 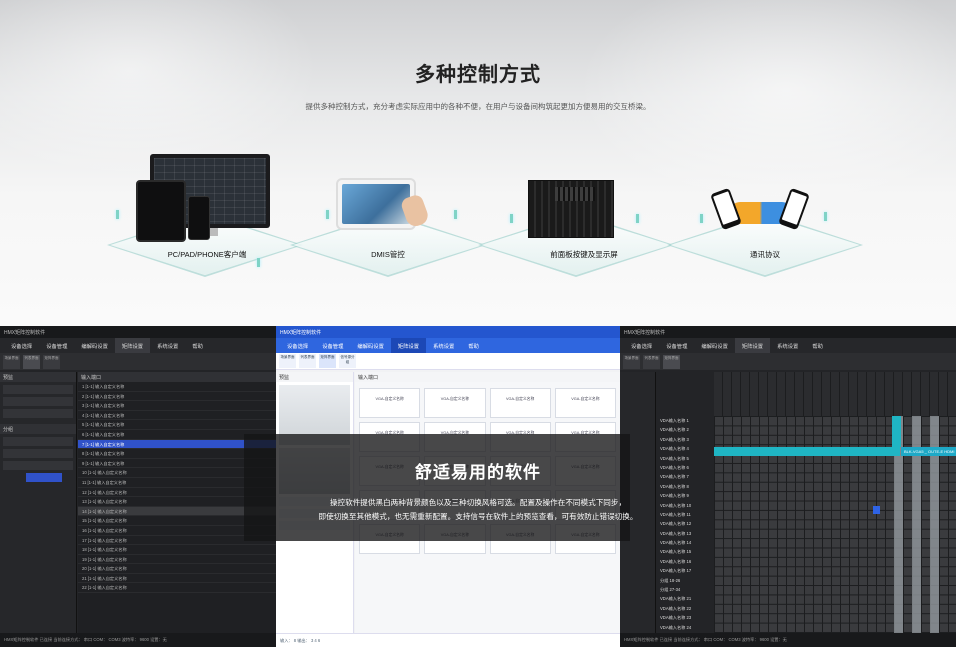 What do you see at coordinates (896, 431) in the screenshot?
I see `matrix-col-highlight` at bounding box center [896, 431].